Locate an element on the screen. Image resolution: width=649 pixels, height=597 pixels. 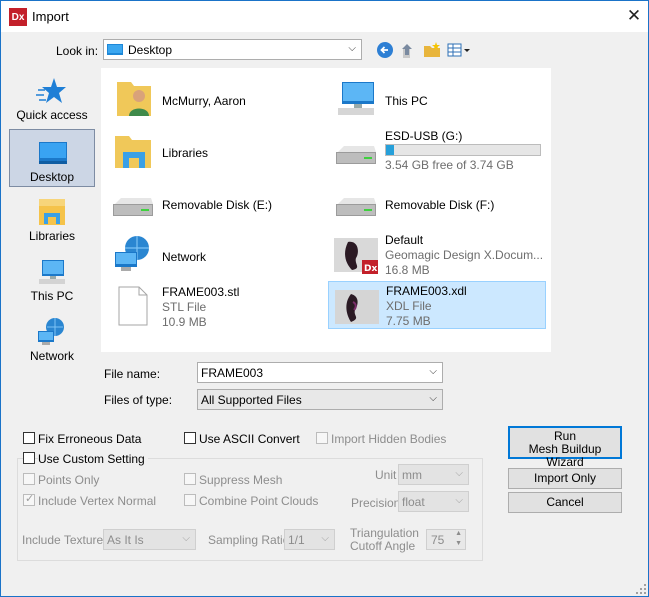
list-item-mcmurry: McMurry, Aaron is located at coordinates (214, 98).